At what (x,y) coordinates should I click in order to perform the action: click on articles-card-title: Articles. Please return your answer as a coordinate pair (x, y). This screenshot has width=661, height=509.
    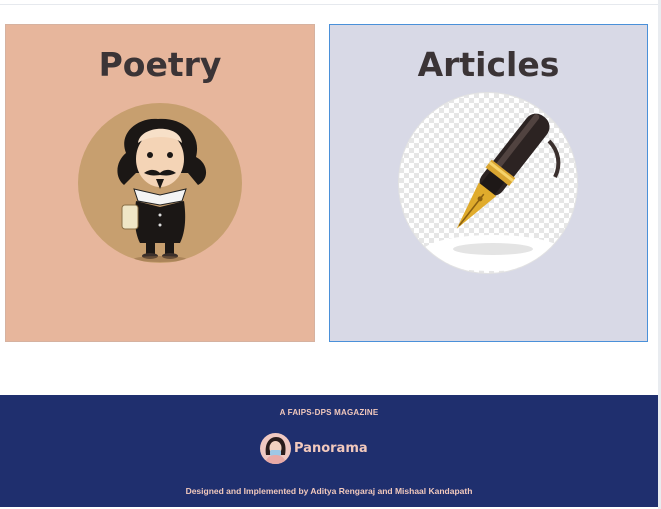
    Looking at the image, I should click on (488, 64).